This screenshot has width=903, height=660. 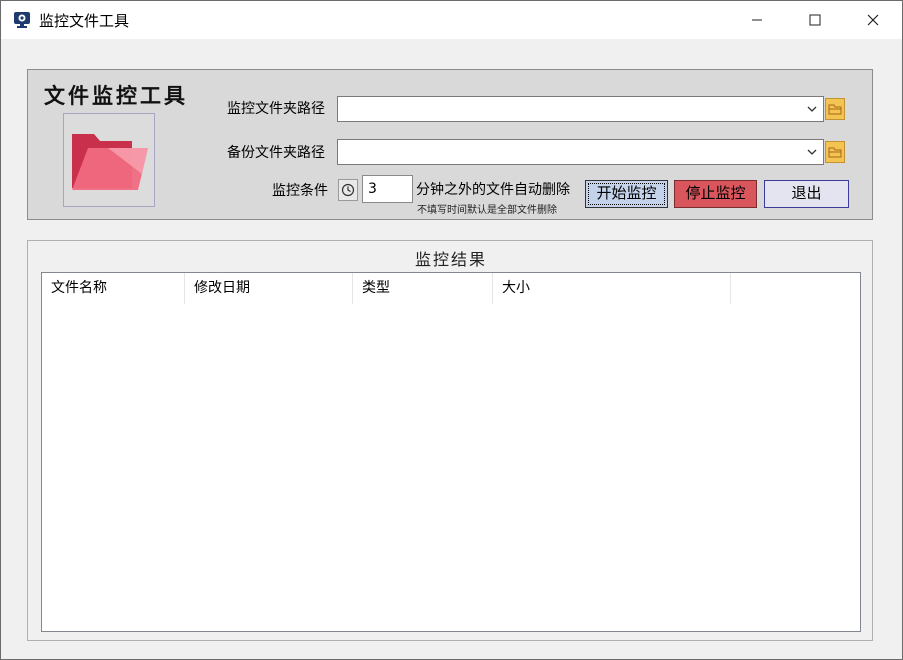 I want to click on maximize-button, so click(x=815, y=20).